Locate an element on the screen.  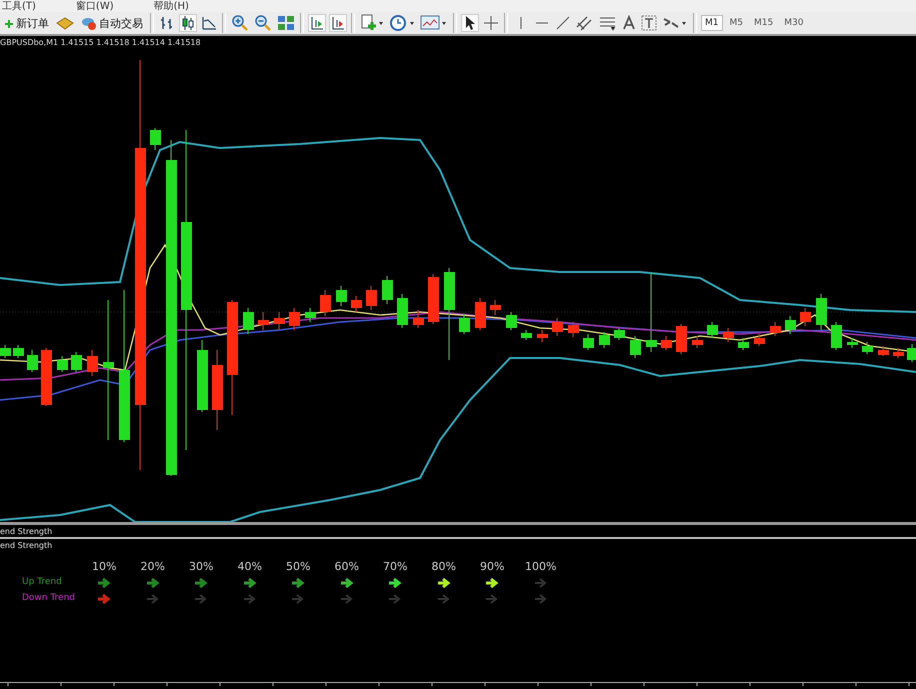
toolbar-button: 新订单 is located at coordinates (26, 23).